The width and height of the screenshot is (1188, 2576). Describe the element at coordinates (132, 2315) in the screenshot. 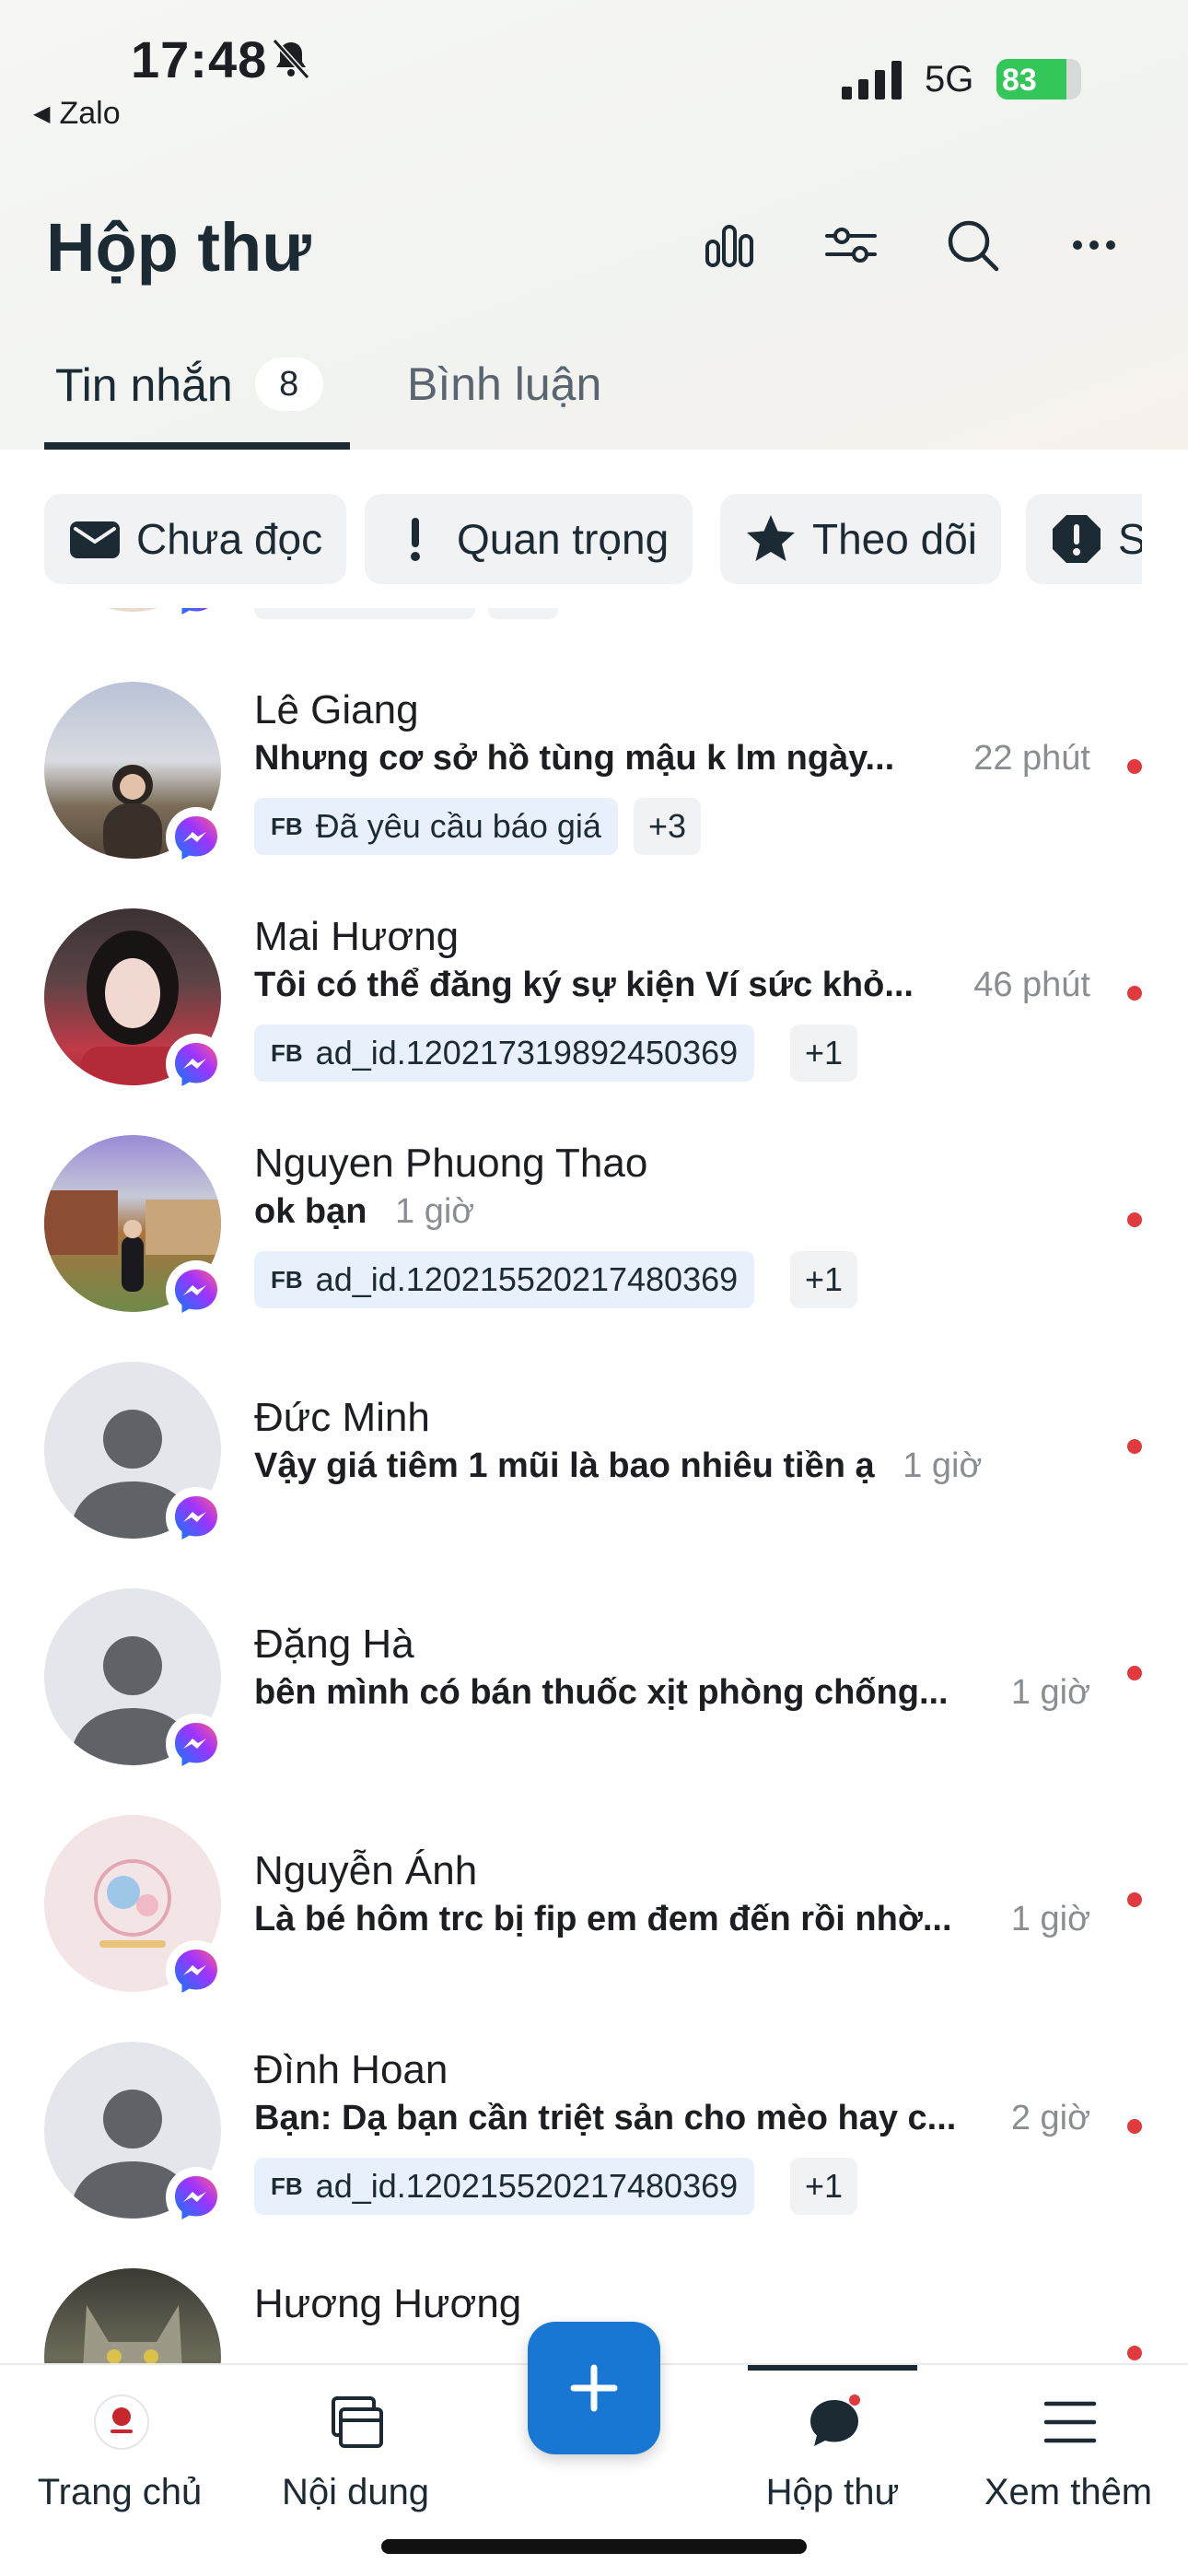

I see `avatar` at that location.